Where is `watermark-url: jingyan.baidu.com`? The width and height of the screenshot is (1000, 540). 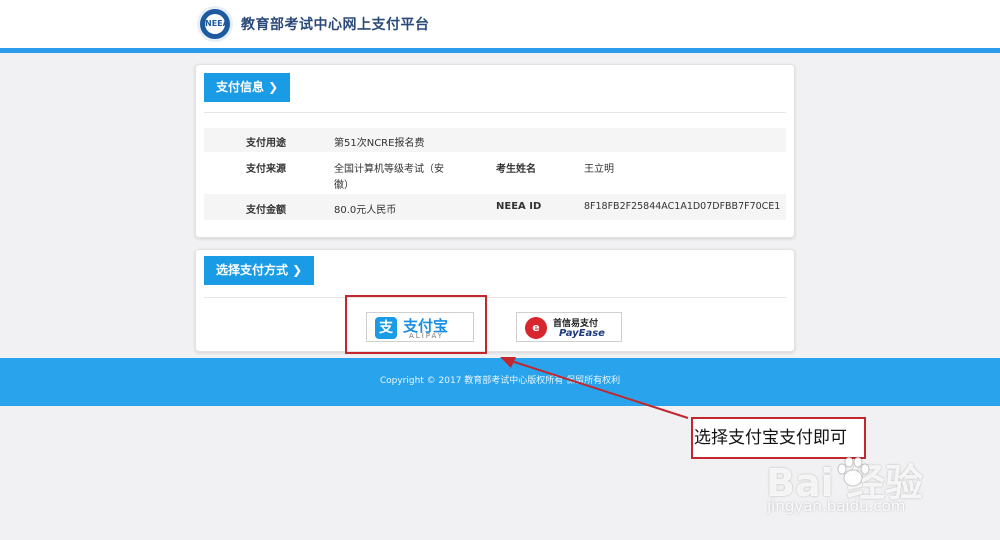 watermark-url: jingyan.baidu.com is located at coordinates (836, 506).